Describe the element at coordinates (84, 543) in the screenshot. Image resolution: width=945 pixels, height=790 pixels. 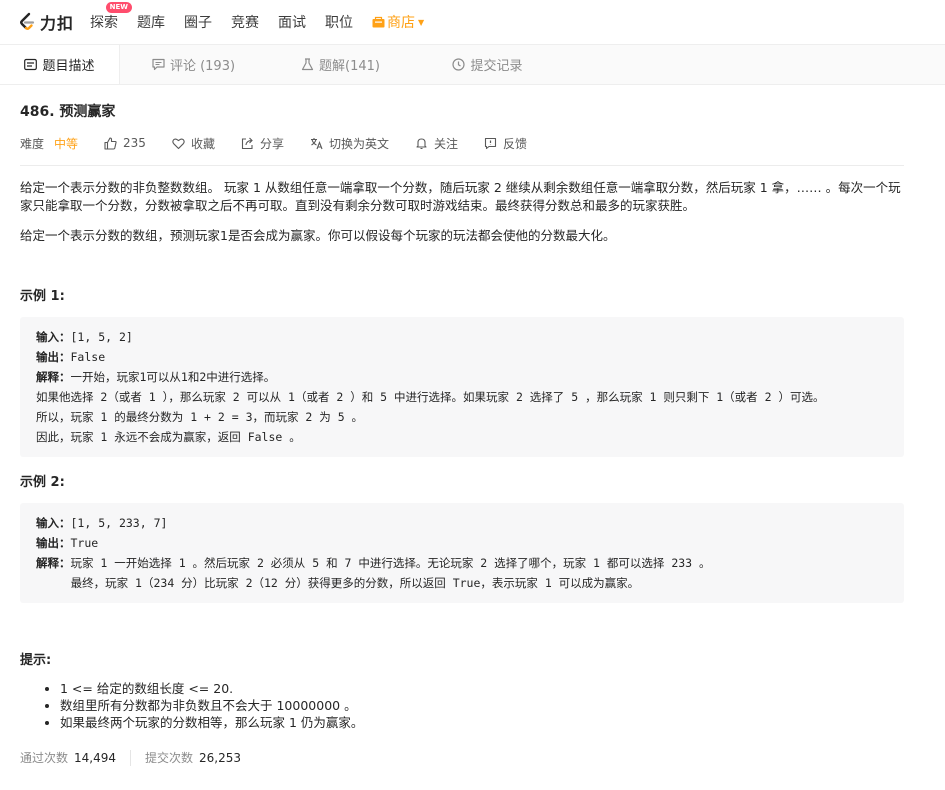
I see `example-2-output: True` at that location.